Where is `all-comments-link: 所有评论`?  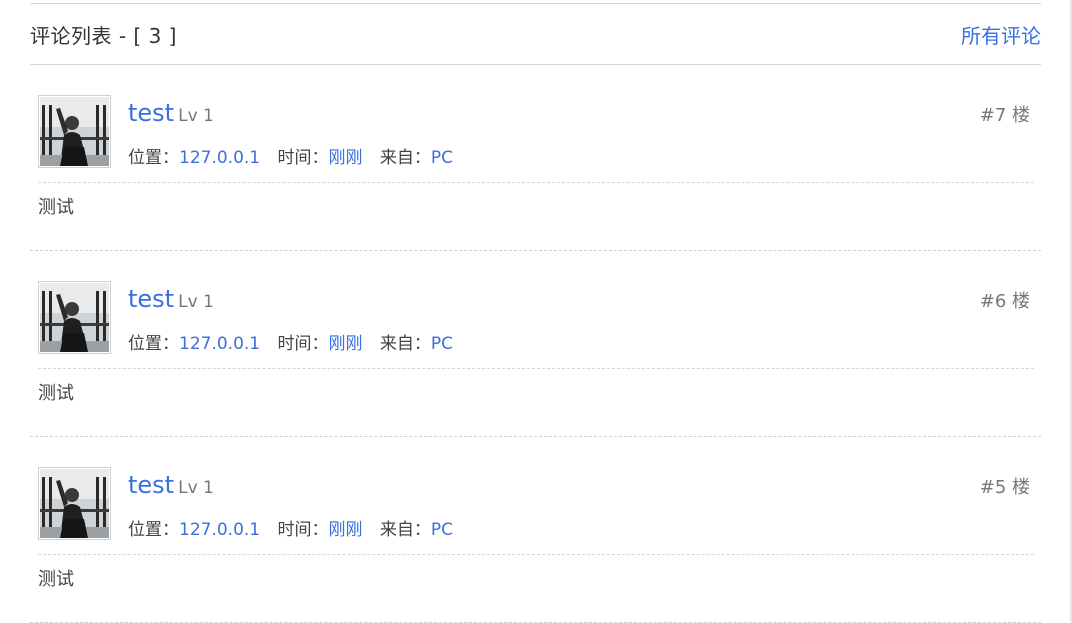
all-comments-link: 所有评论 is located at coordinates (1001, 34).